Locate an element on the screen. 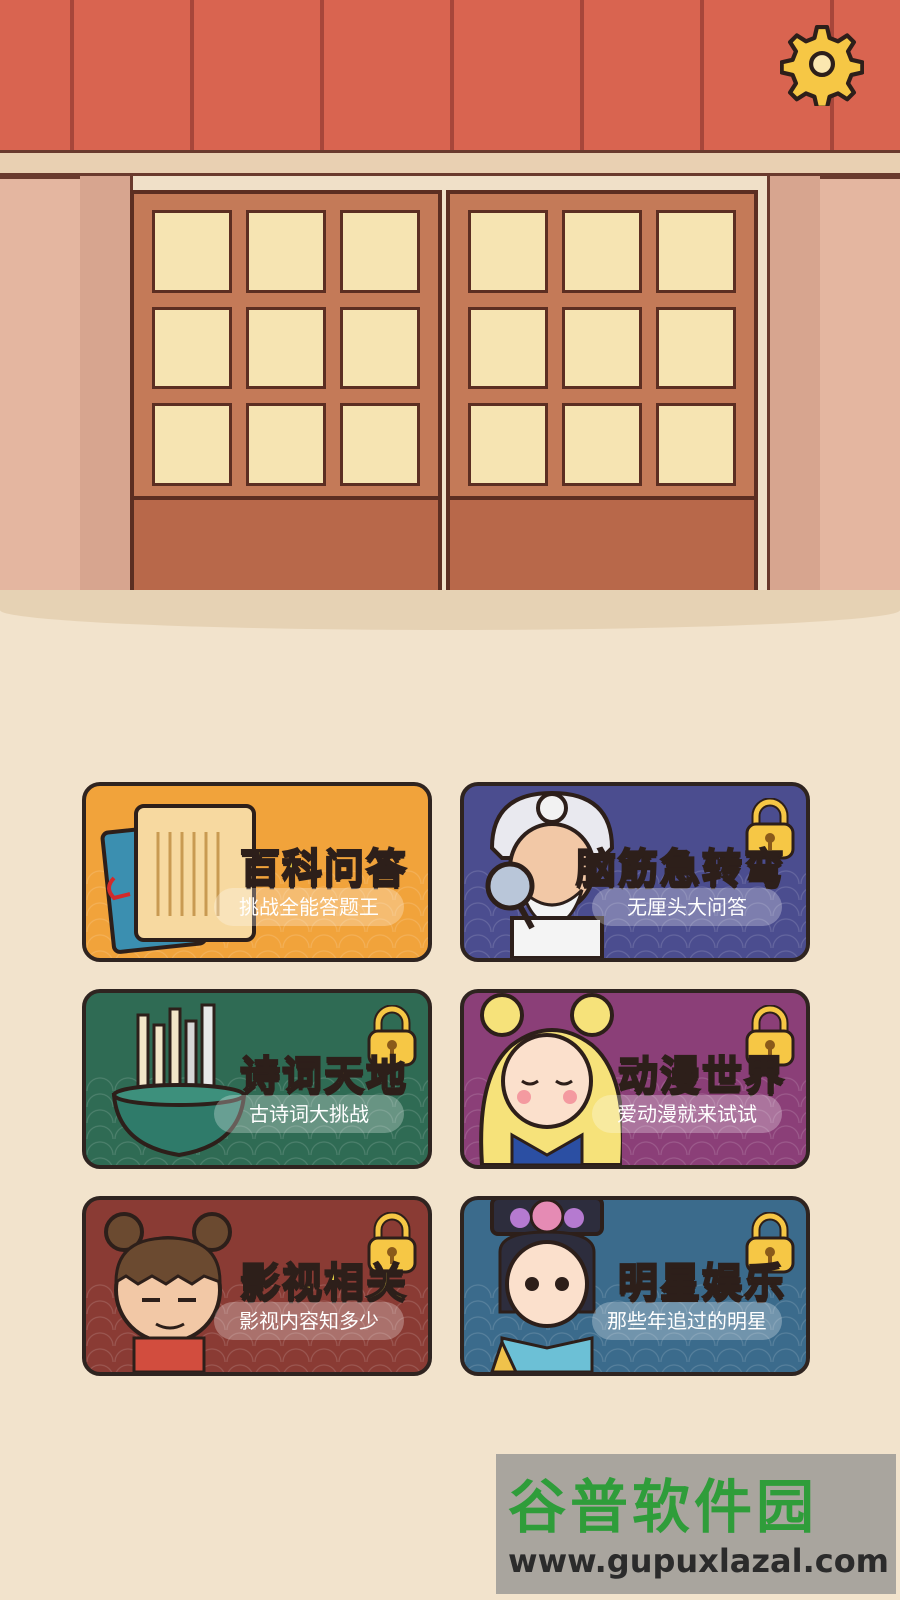 This screenshot has width=900, height=1600. wall-inner-left is located at coordinates (106, 386).